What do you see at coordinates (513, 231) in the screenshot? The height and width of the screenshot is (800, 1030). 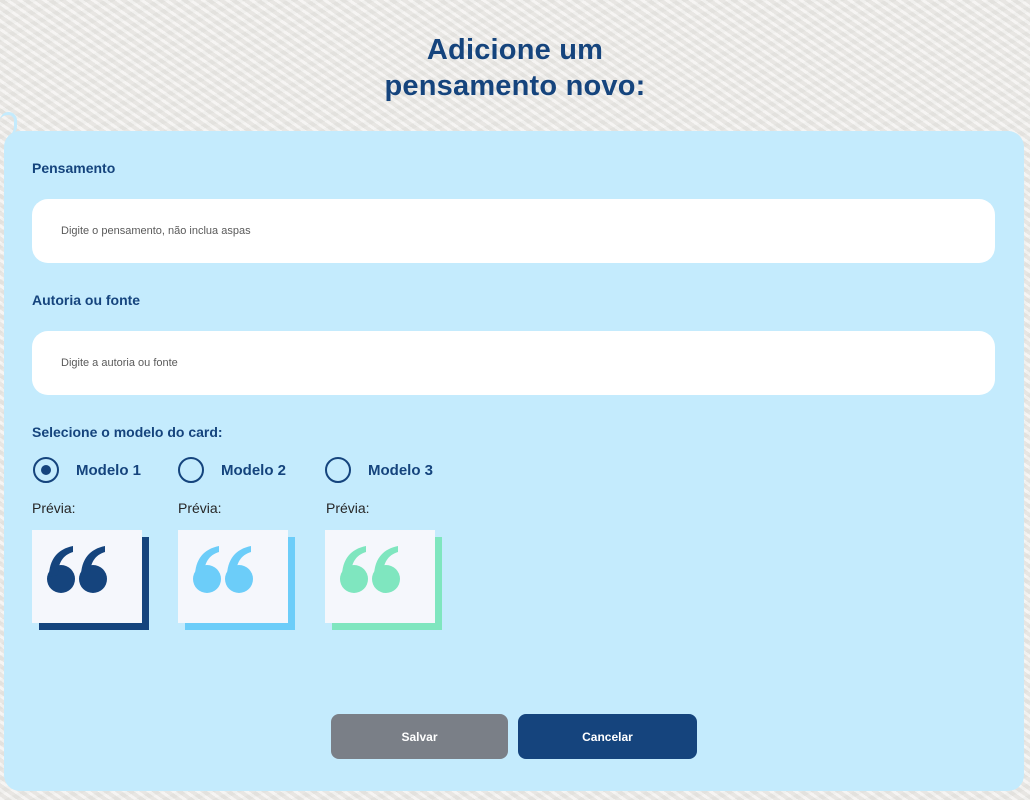 I see `thought-input` at bounding box center [513, 231].